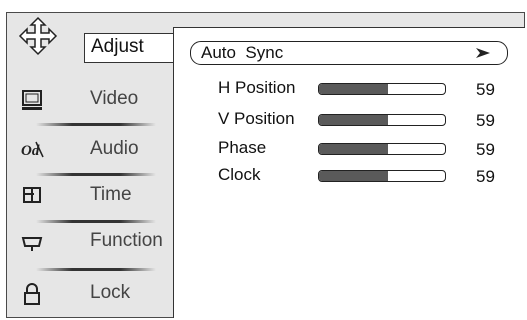 The height and width of the screenshot is (320, 527). What do you see at coordinates (114, 98) in the screenshot?
I see `sidebar-item-label: Video` at bounding box center [114, 98].